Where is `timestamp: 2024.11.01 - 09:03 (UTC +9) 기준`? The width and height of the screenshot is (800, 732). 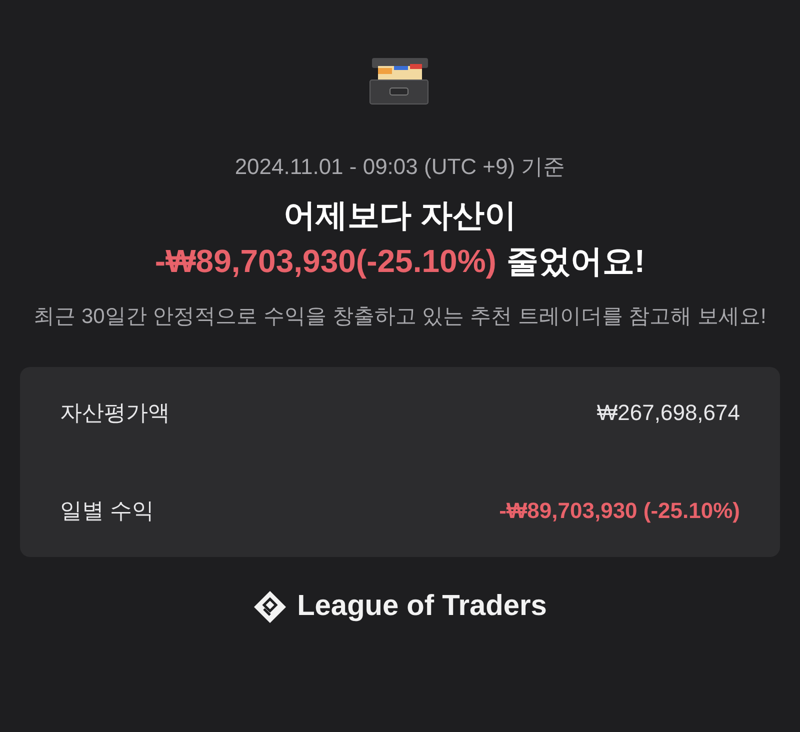
timestamp: 2024.11.01 - 09:03 (UTC +9) 기준 is located at coordinates (400, 167).